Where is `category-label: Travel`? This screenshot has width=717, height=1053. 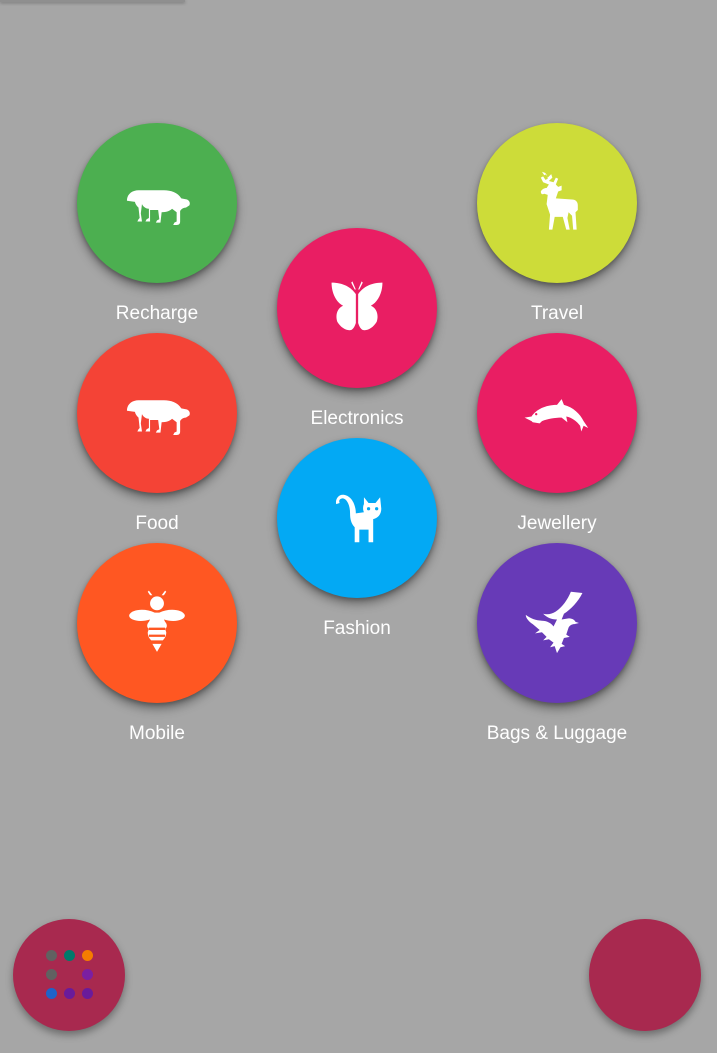 category-label: Travel is located at coordinates (557, 313).